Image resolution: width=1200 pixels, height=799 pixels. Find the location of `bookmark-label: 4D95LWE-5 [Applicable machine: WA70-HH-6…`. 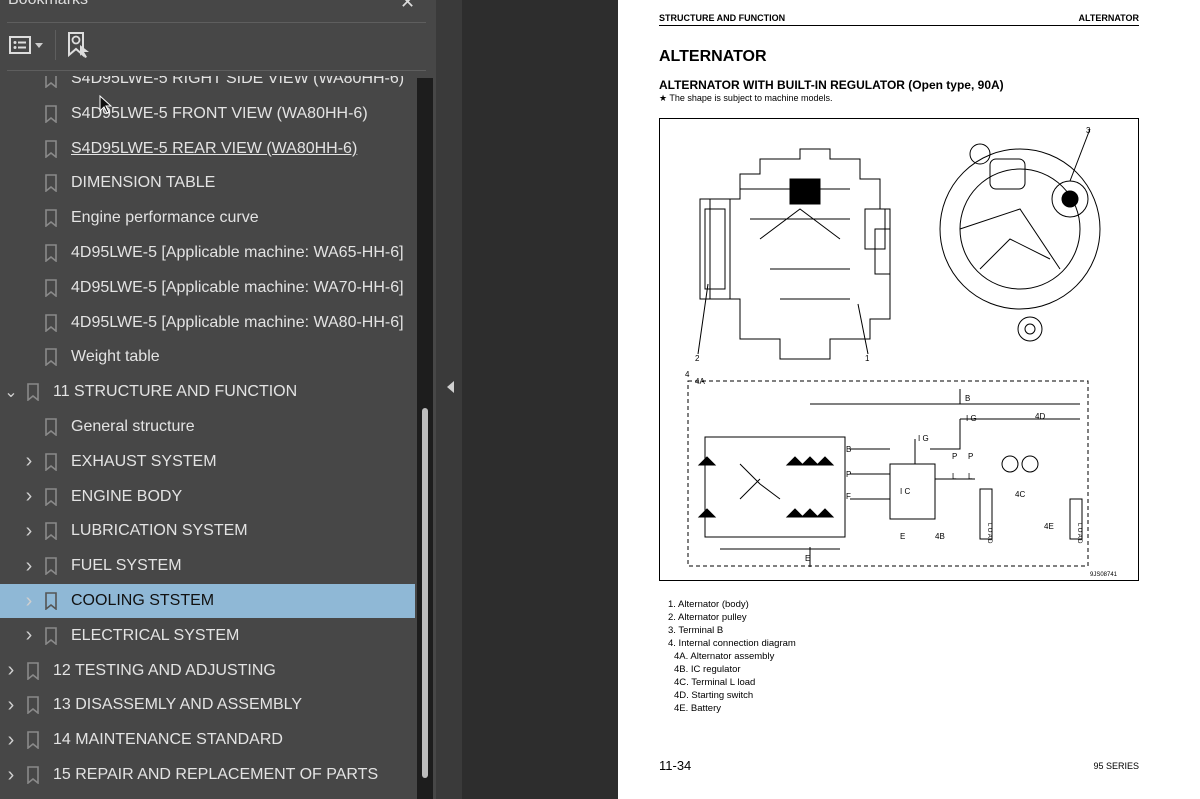

bookmark-label: 4D95LWE-5 [Applicable machine: WA70-HH-6… is located at coordinates (237, 287).